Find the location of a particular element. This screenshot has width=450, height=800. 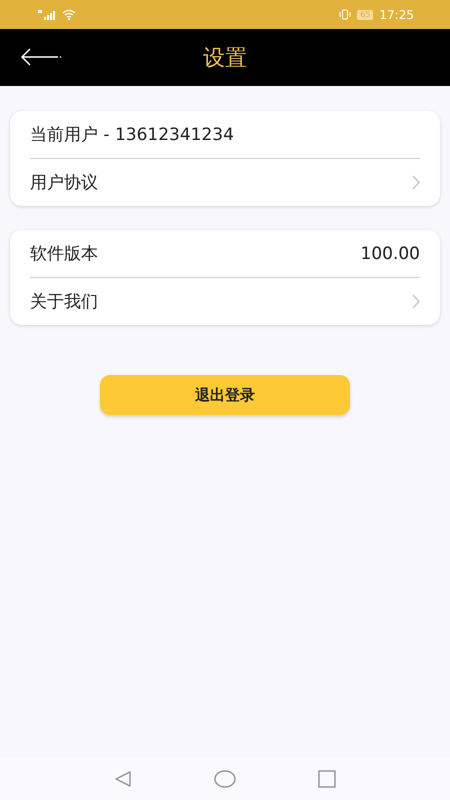

wifi-icon is located at coordinates (69, 14).